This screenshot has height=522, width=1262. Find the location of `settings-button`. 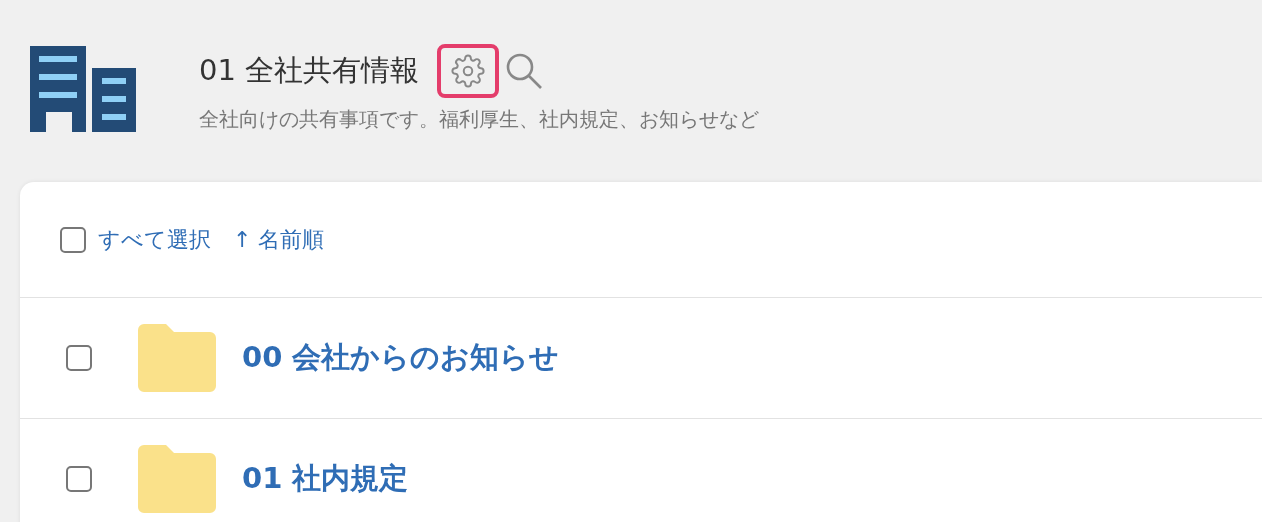

settings-button is located at coordinates (468, 71).